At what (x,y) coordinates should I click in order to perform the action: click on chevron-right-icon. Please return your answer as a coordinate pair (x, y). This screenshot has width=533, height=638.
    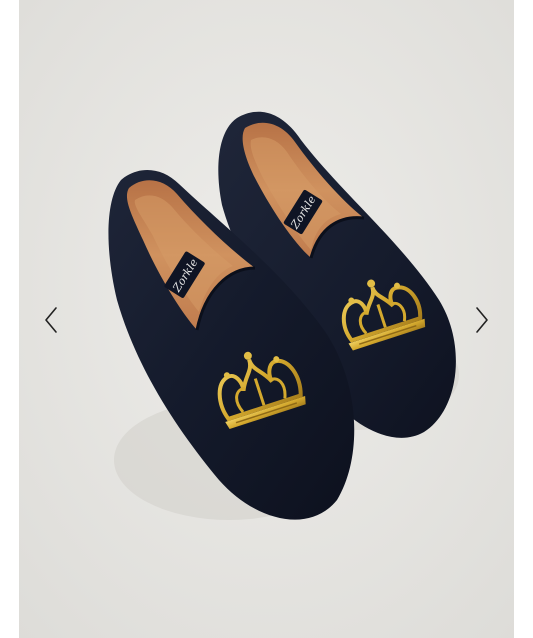
    Looking at the image, I should click on (482, 320).